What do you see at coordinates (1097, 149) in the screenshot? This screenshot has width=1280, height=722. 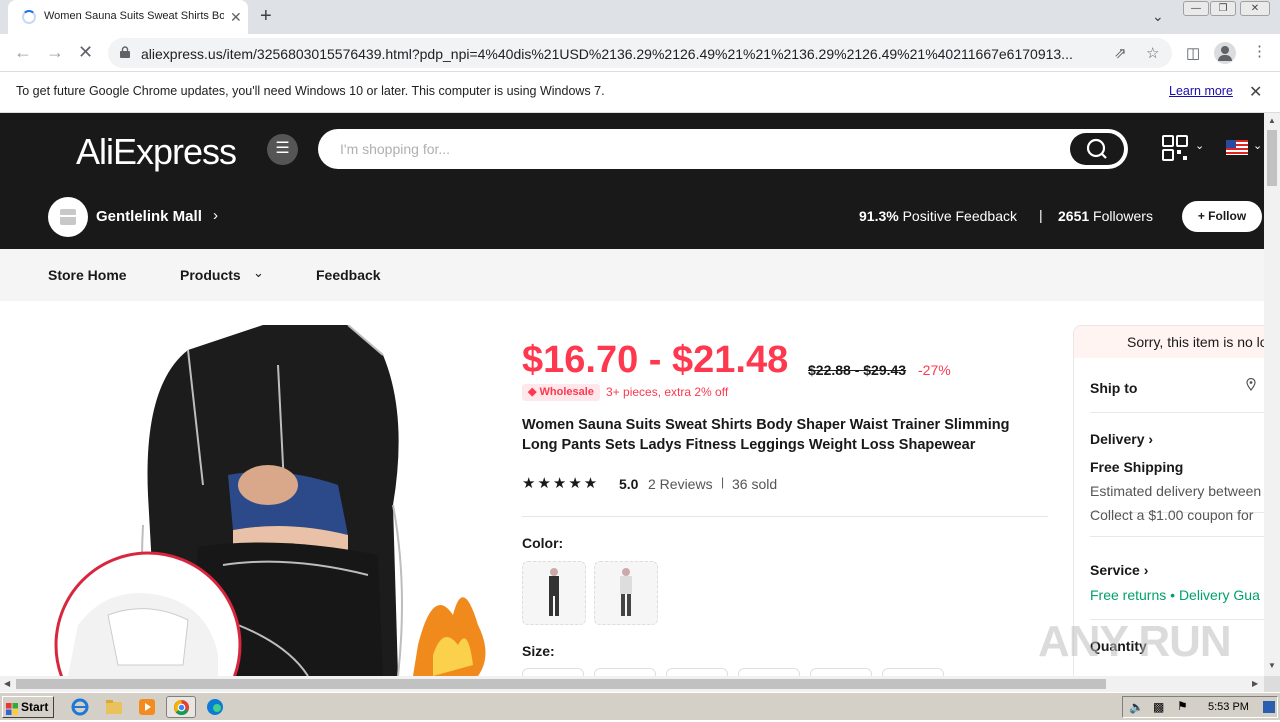 I see `search-button` at bounding box center [1097, 149].